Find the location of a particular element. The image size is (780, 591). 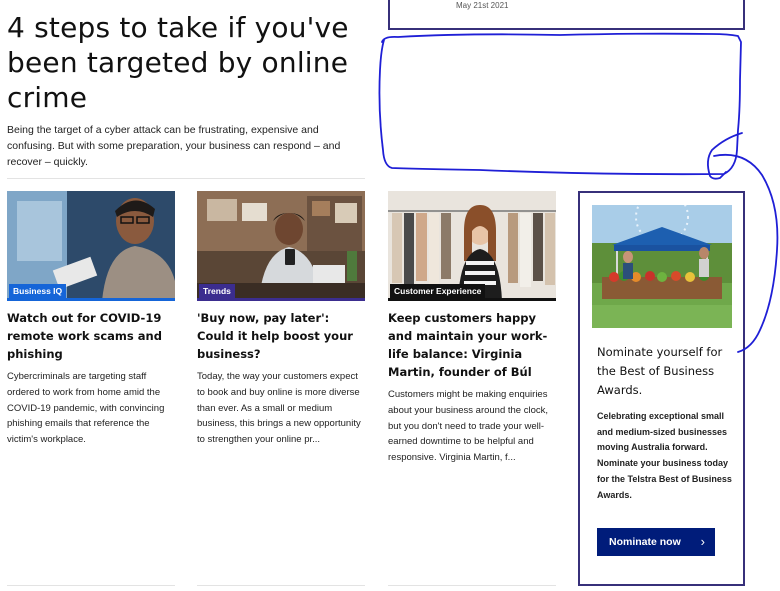

market-stall-illustration is located at coordinates (662, 266).